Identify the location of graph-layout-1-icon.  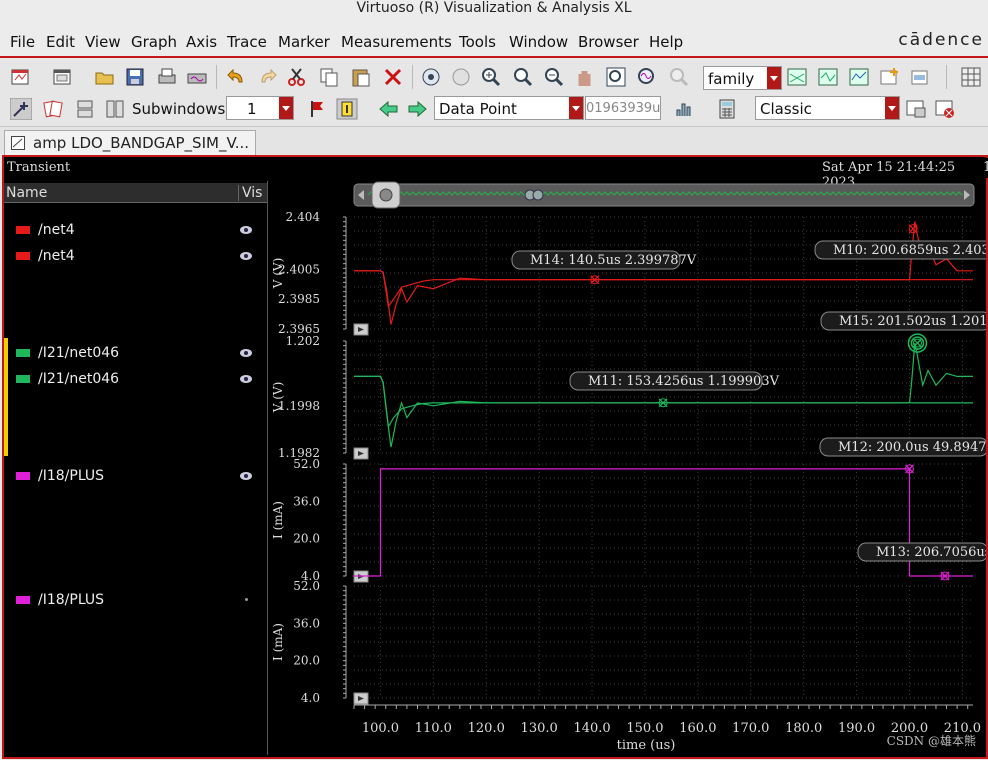
(797, 77).